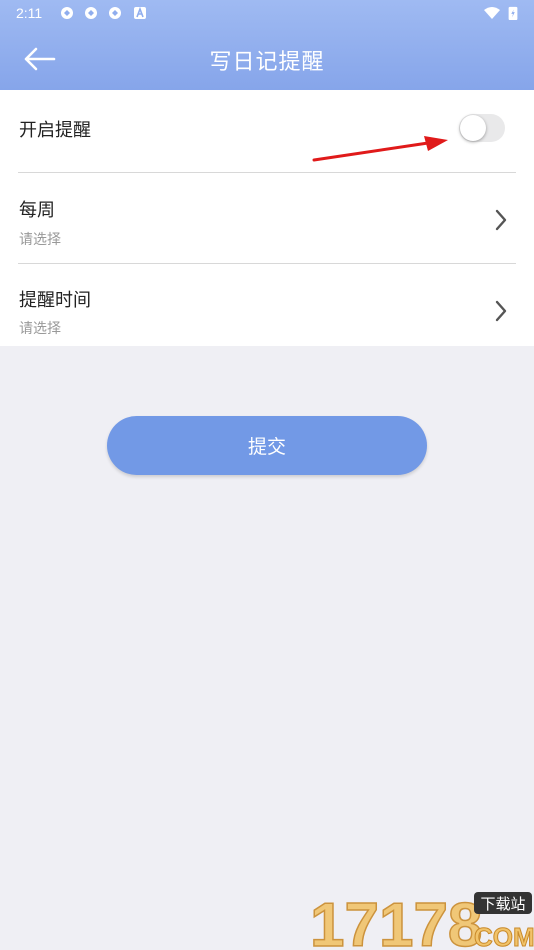 The image size is (534, 950). I want to click on settings-row-weekly: 每周 请选择, so click(267, 218).